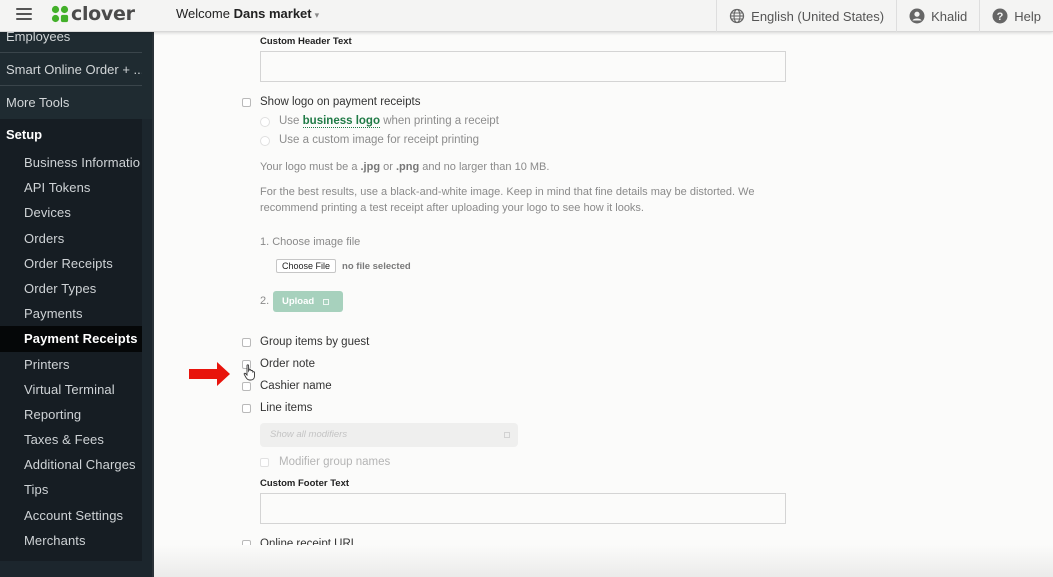 This screenshot has height=577, width=1053. Describe the element at coordinates (737, 16) in the screenshot. I see `globe-icon` at that location.